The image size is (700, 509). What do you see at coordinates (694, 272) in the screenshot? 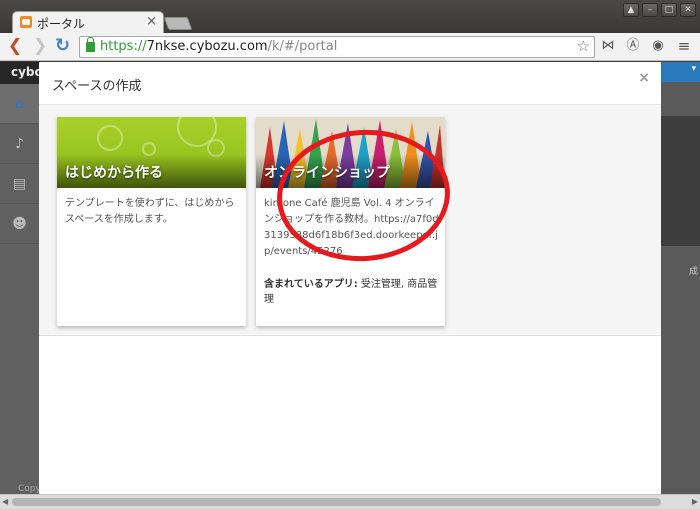
I see `right-panel-text: 成` at bounding box center [694, 272].